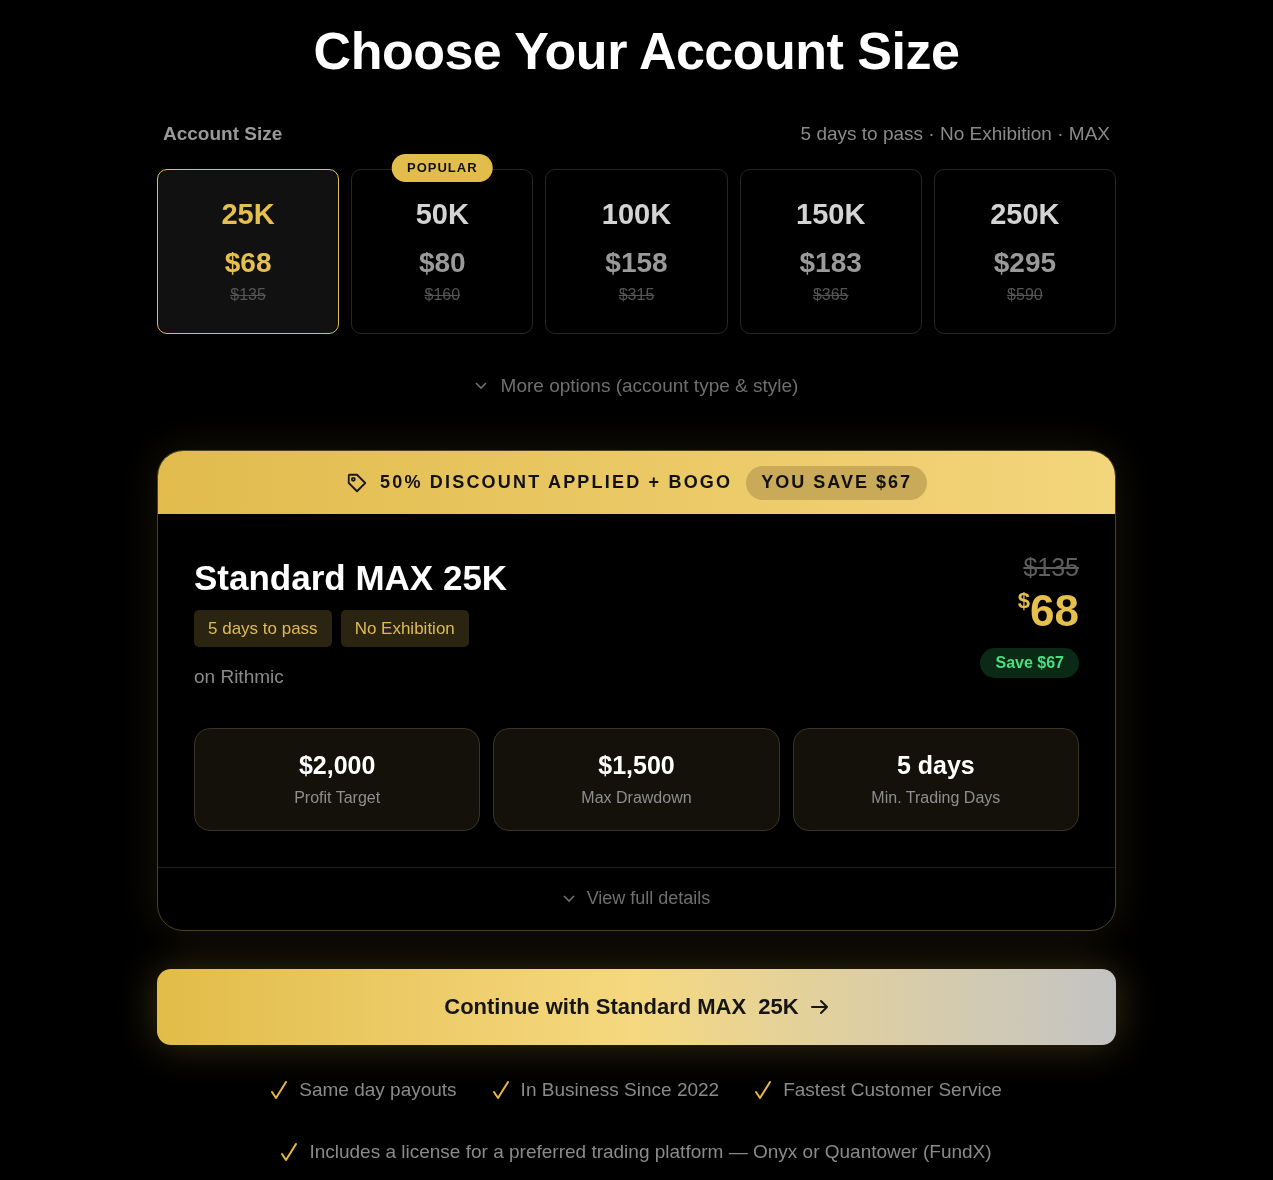 This screenshot has width=1273, height=1180. I want to click on size-label: 50K, so click(442, 214).